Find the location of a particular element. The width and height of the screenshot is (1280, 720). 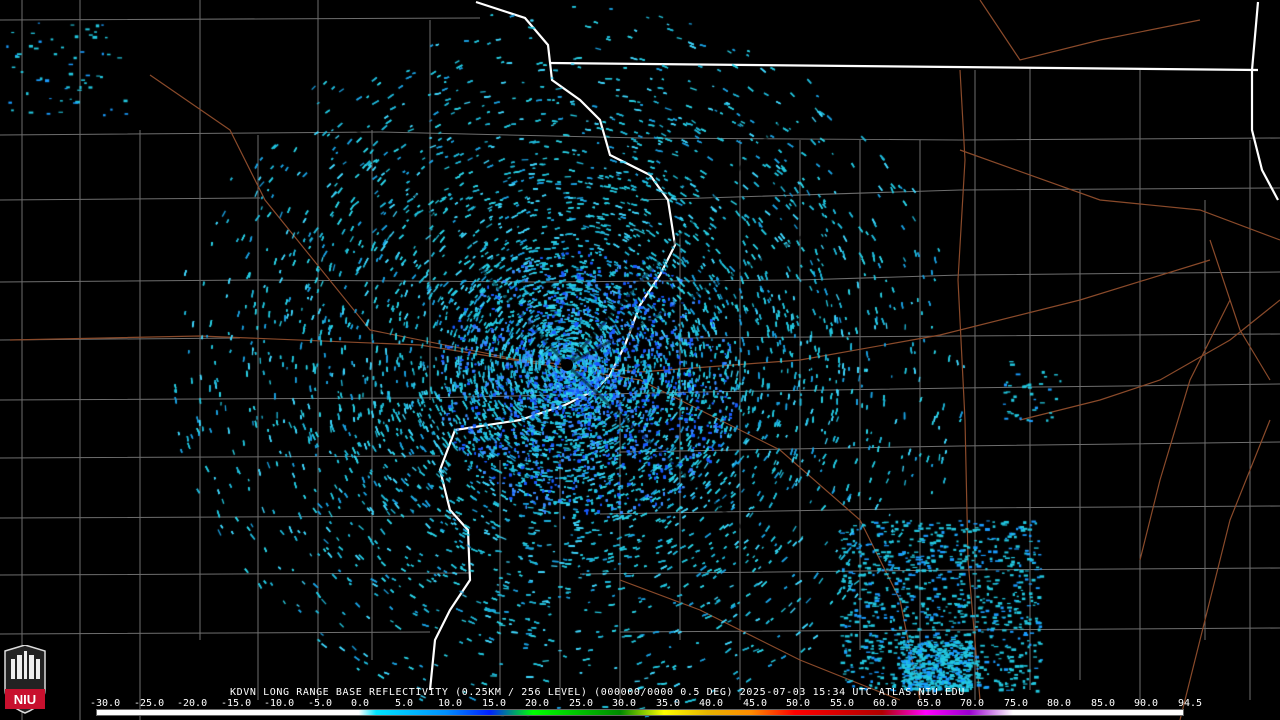

colorscale-label: 80.0 is located at coordinates (1059, 703).